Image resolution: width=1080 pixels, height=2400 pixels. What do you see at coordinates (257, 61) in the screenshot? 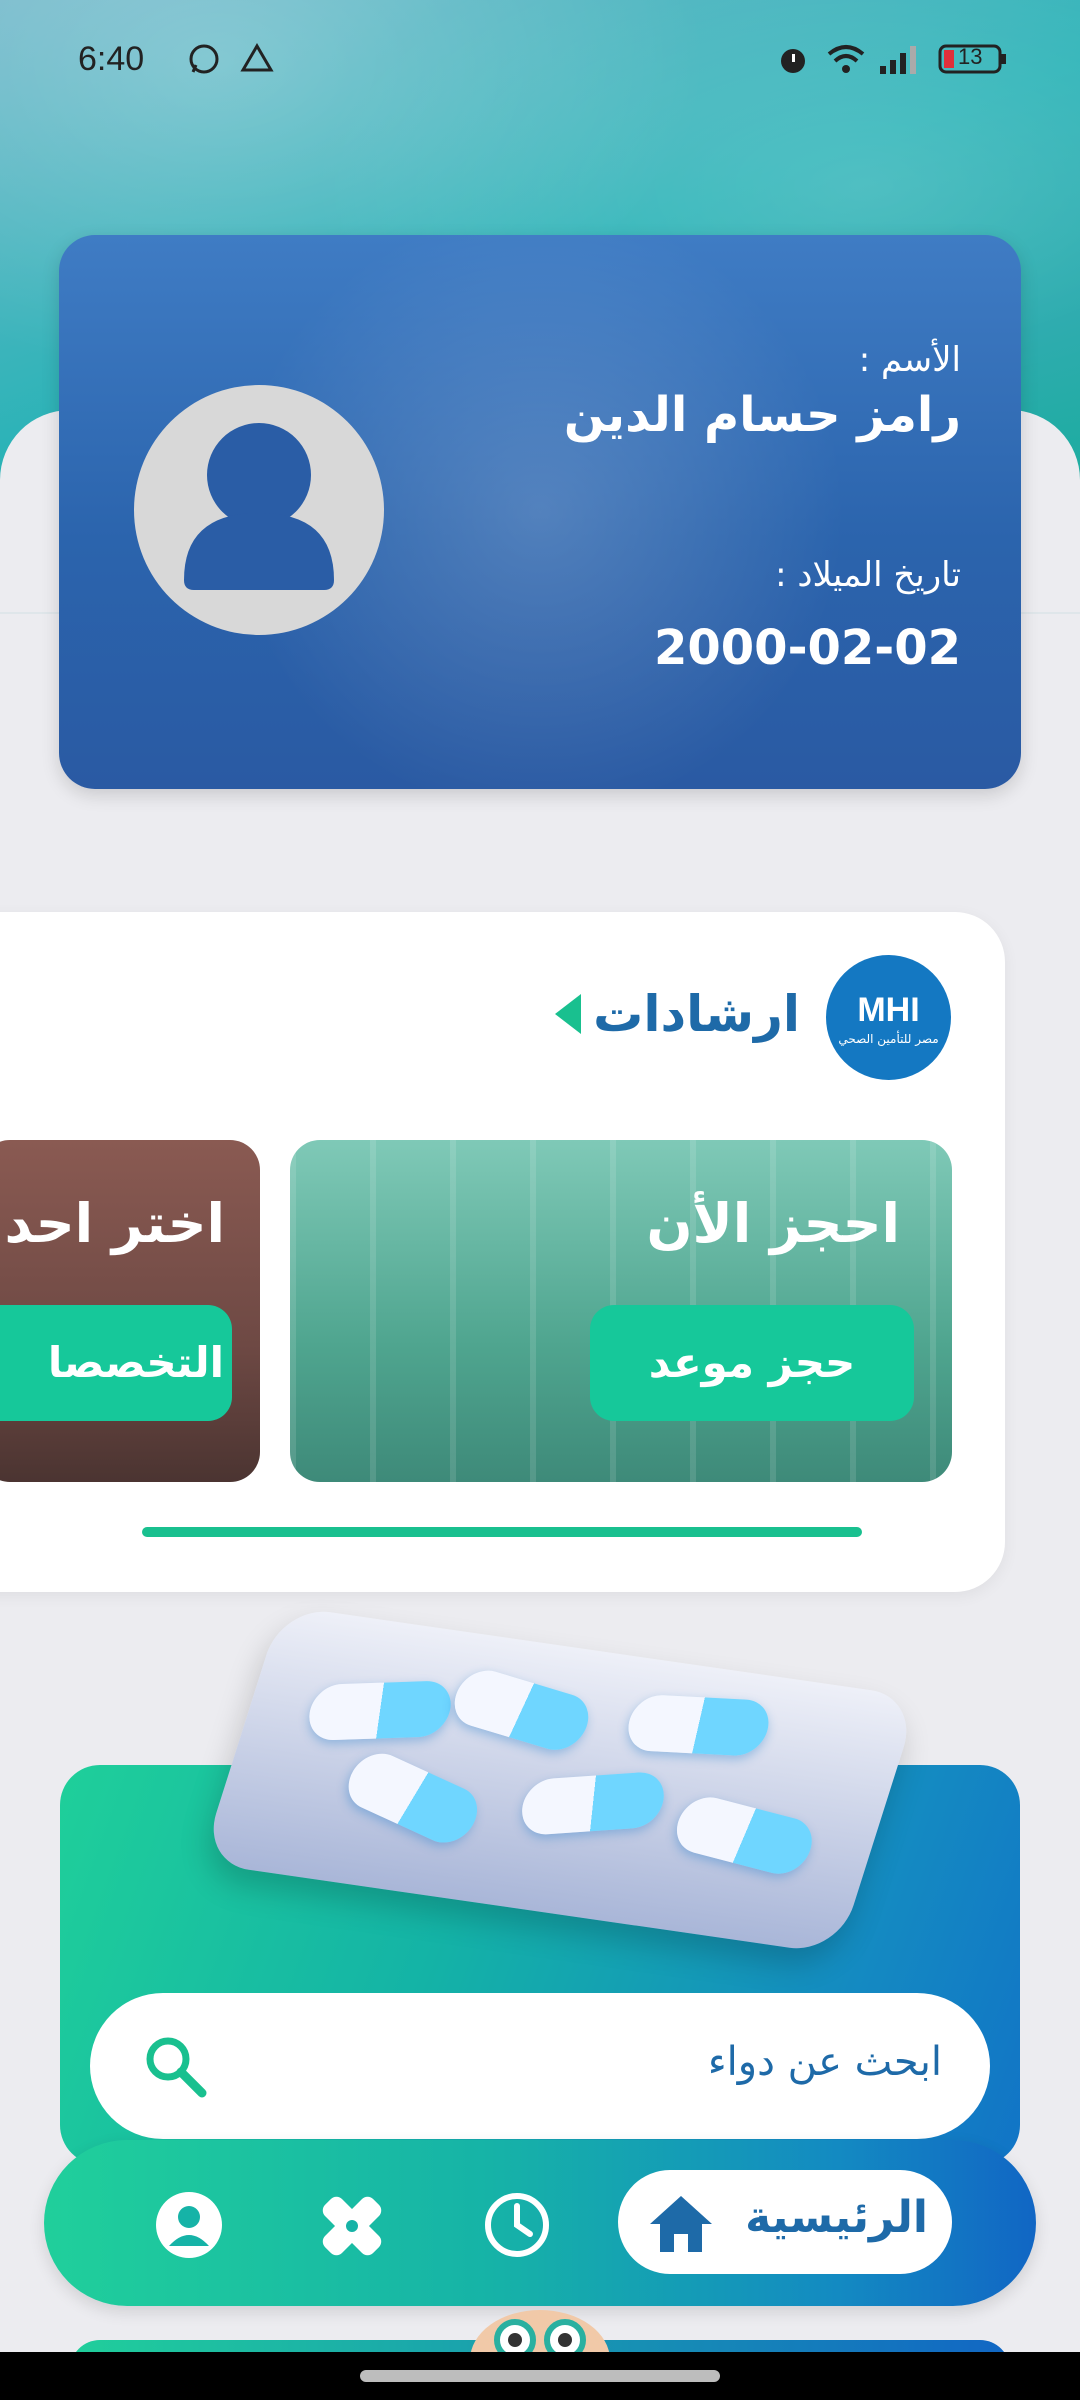
I see `drive-icon` at bounding box center [257, 61].